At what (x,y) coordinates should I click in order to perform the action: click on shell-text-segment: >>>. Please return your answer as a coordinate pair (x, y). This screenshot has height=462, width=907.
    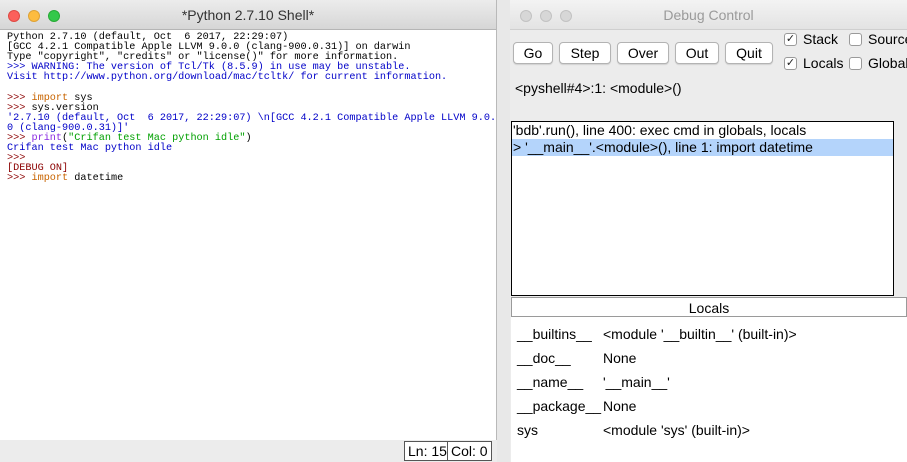
    Looking at the image, I should click on (19, 179).